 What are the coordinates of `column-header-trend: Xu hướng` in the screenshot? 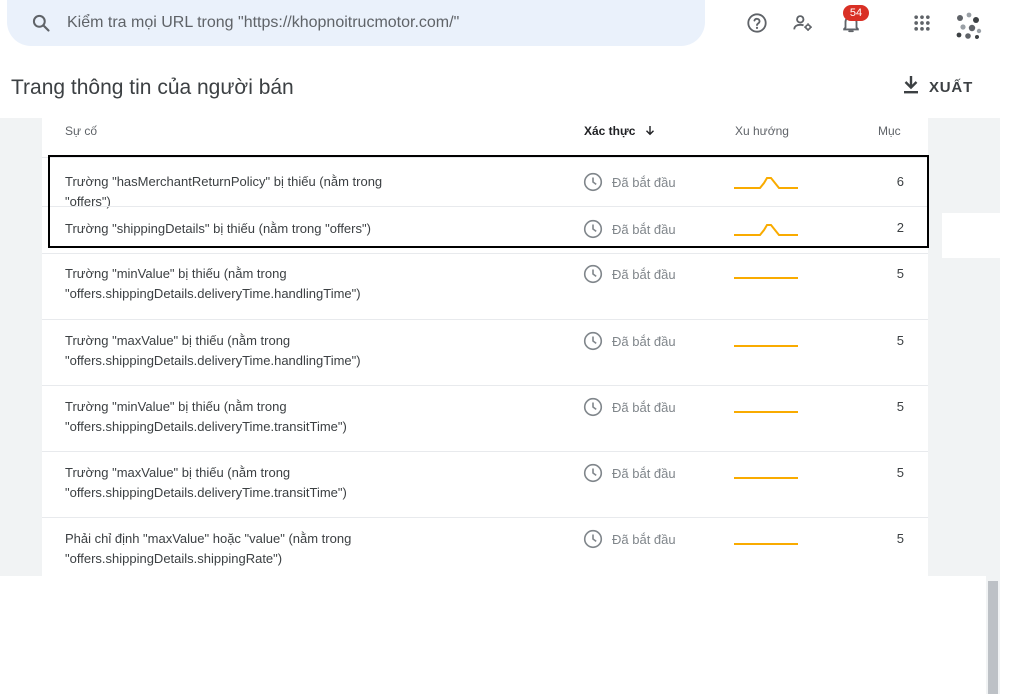 It's located at (762, 131).